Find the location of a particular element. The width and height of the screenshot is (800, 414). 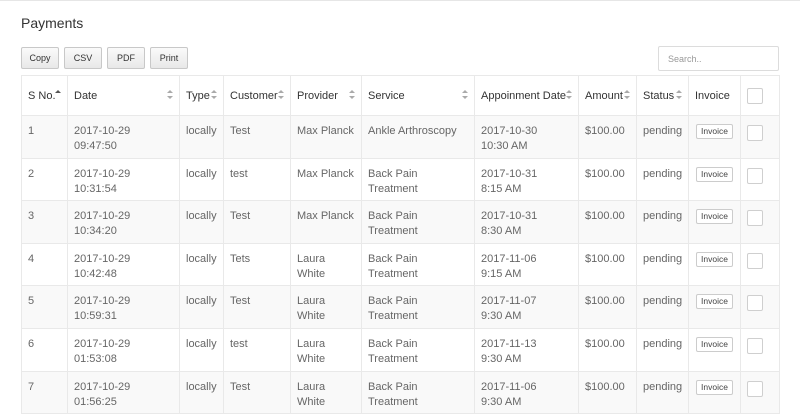

cell-date: 2017-10-29 10:59:31 is located at coordinates (123, 307).